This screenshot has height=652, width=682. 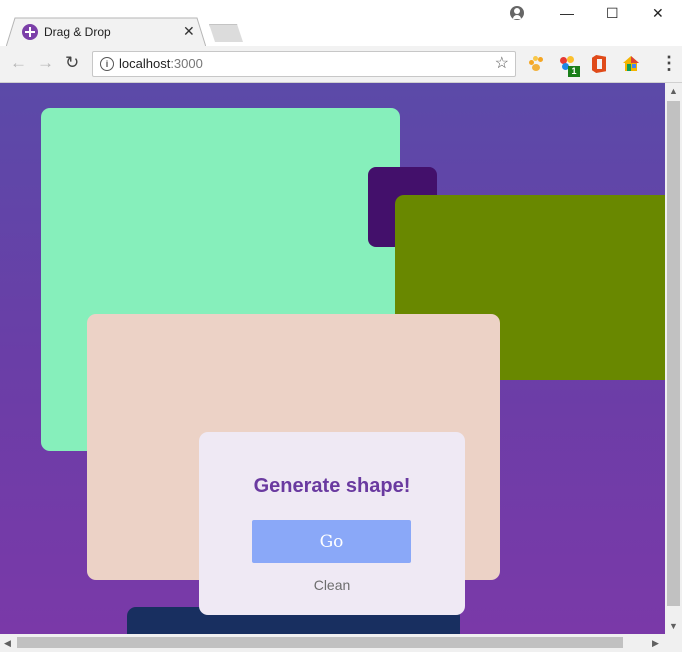 What do you see at coordinates (655, 643) in the screenshot?
I see `scroll-right-arrow-icon: ▶` at bounding box center [655, 643].